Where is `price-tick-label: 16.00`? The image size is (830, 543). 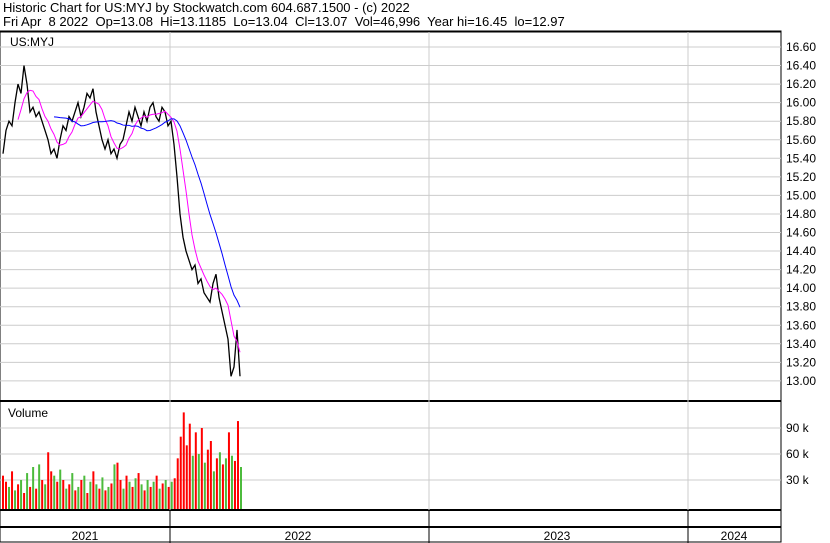 price-tick-label: 16.00 is located at coordinates (801, 103).